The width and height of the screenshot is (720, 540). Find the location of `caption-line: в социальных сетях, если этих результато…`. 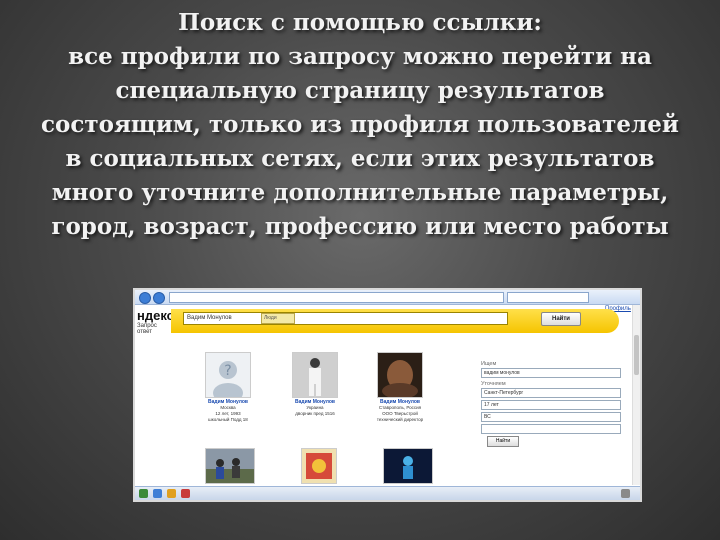

caption-line: в социальных сетях, если этих результато… is located at coordinates (360, 158).